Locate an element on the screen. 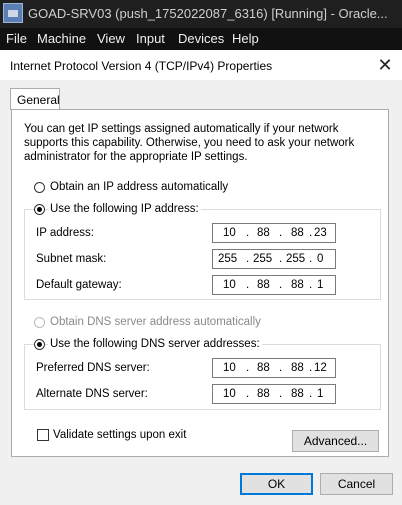  menu-machine: Machine is located at coordinates (61, 38).